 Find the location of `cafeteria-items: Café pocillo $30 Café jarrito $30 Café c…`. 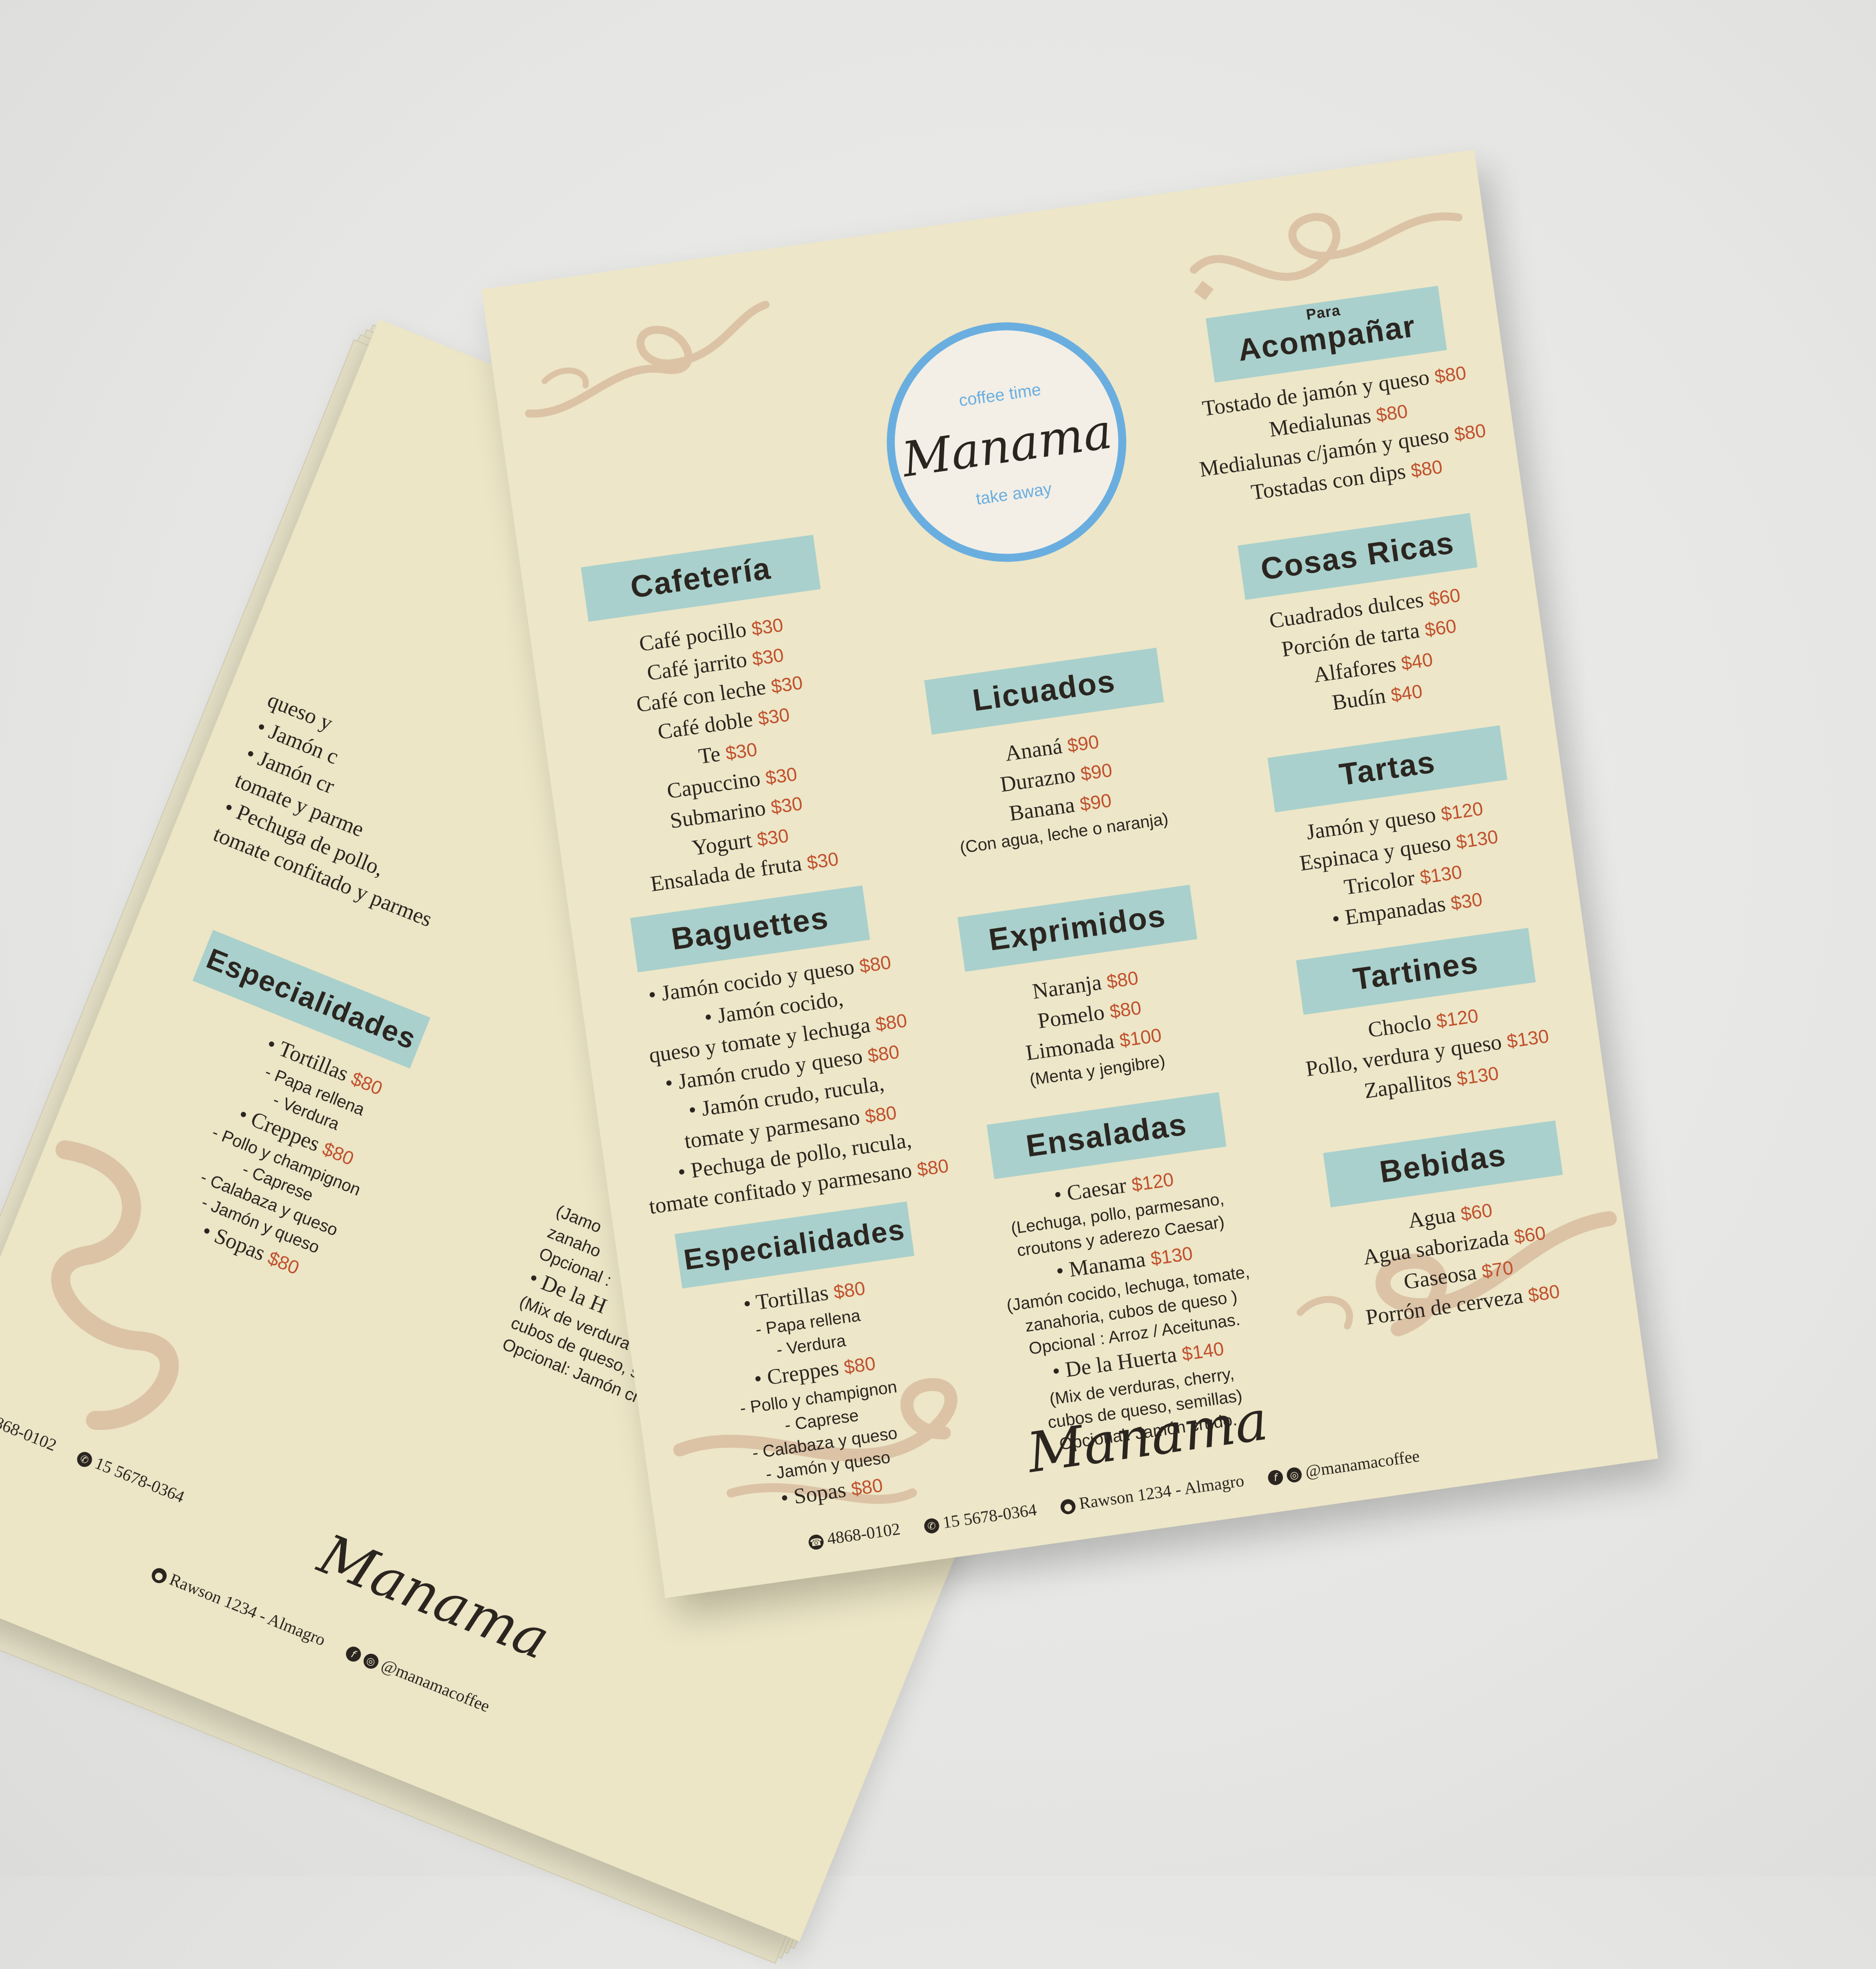

cafeteria-items: Café pocillo $30 Café jarrito $30 Café c… is located at coordinates (728, 753).